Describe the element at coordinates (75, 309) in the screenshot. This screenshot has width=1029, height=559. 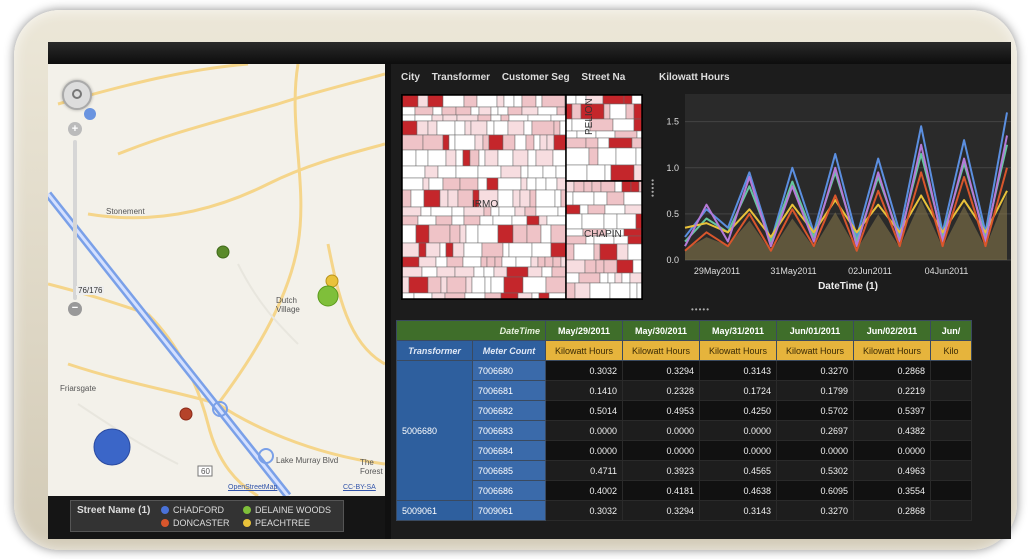
I see `zoom-out-icon: −` at that location.